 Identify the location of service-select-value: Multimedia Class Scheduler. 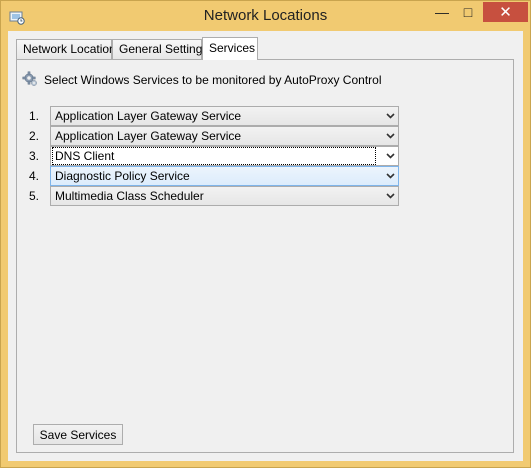
(129, 196).